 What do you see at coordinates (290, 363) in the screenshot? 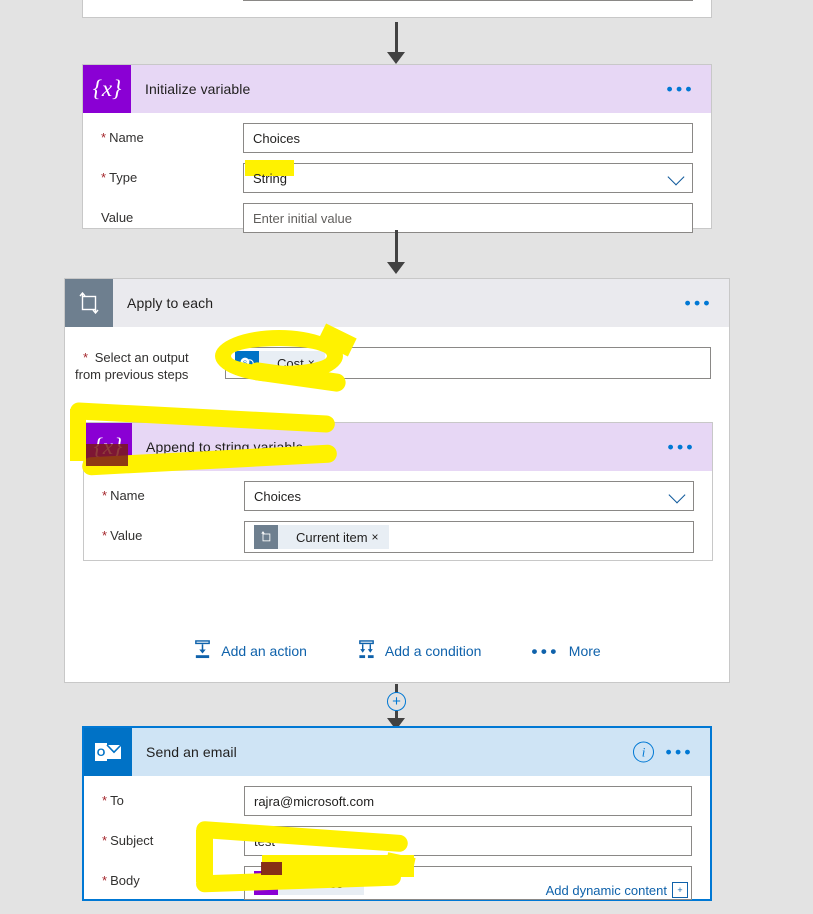
I see `token-cost-label: Cost` at bounding box center [290, 363].